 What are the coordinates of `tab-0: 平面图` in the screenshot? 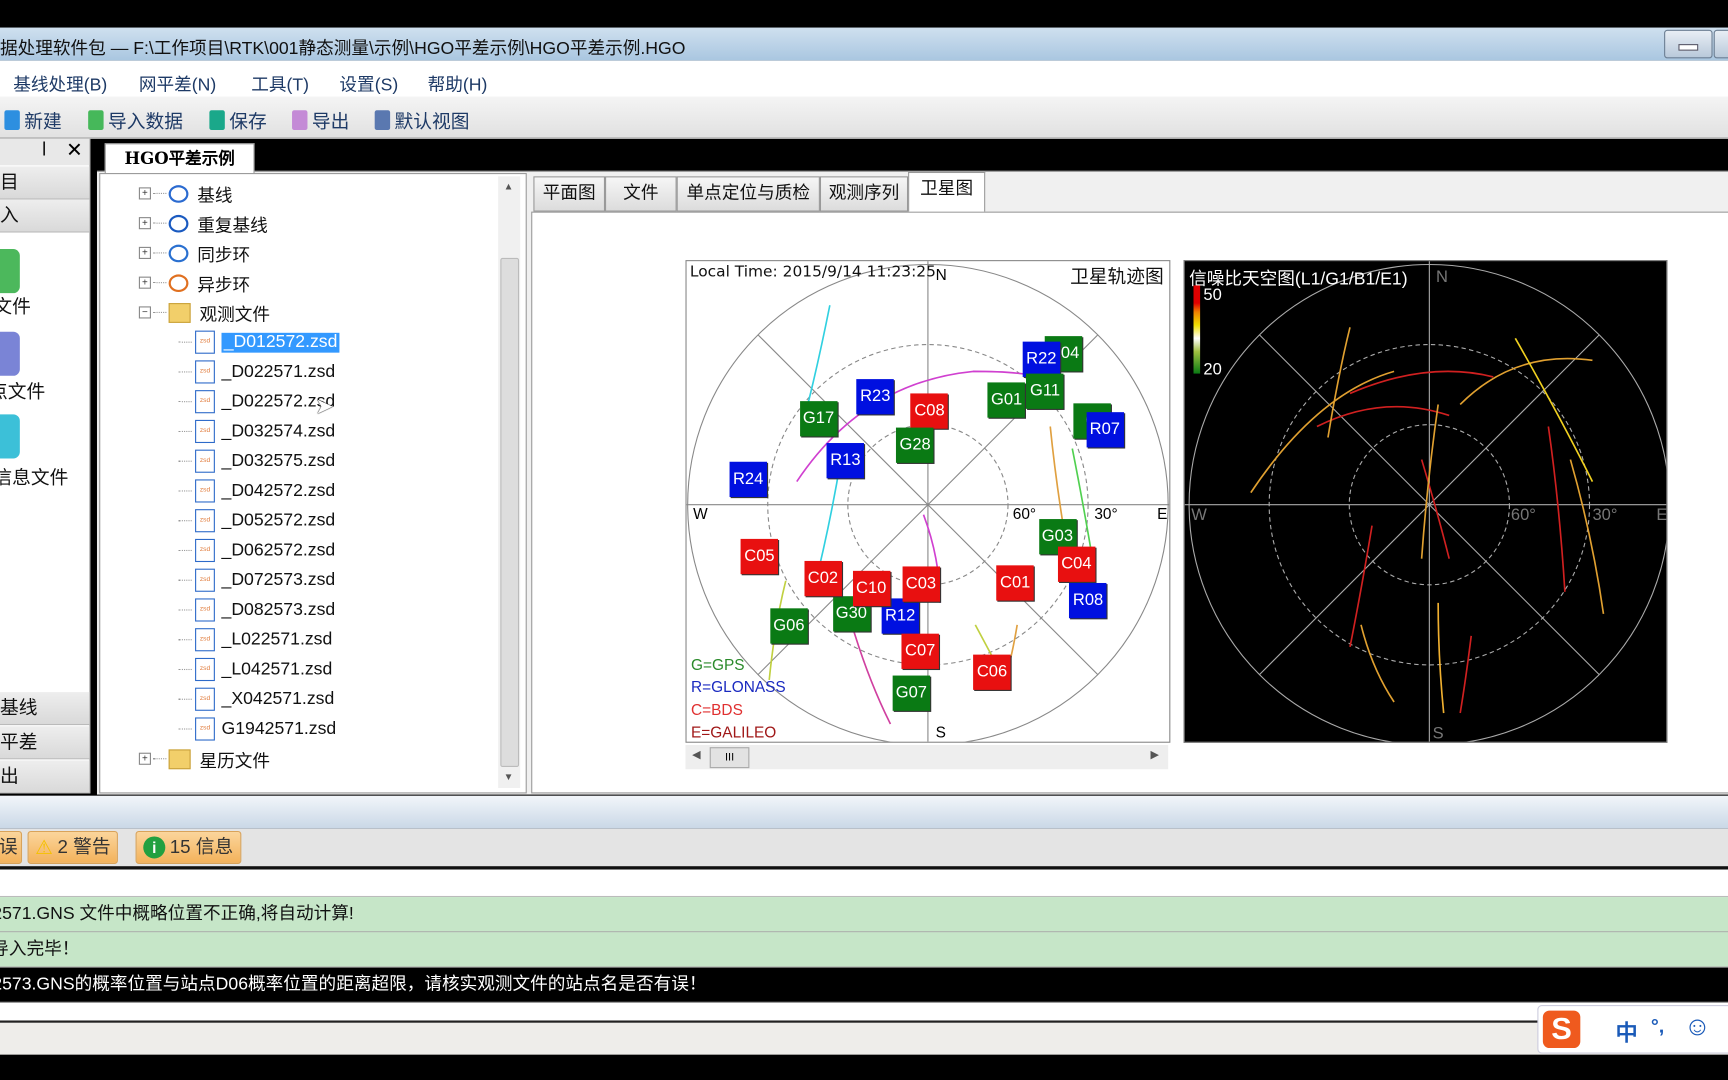 It's located at (569, 194).